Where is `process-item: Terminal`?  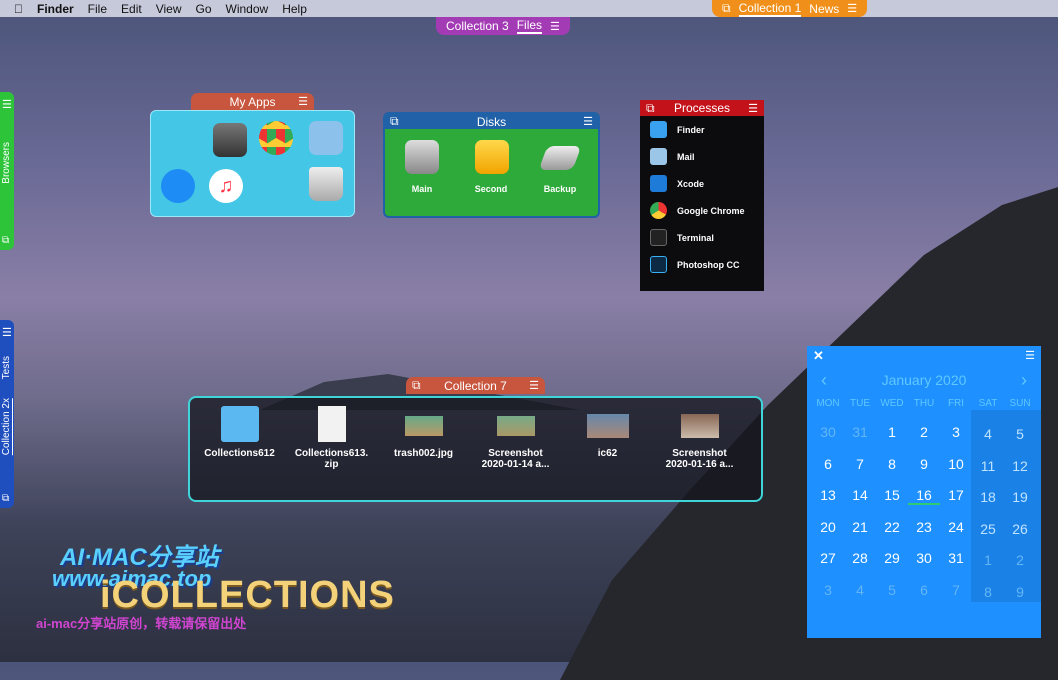 process-item: Terminal is located at coordinates (702, 237).